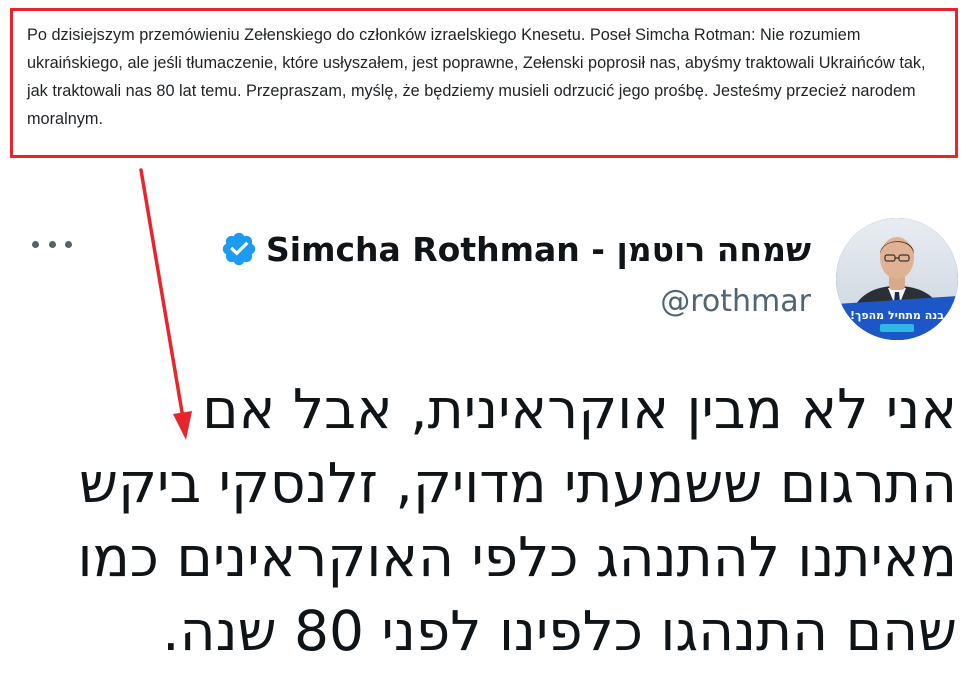 The height and width of the screenshot is (684, 977). I want to click on avatar-banner-text: בנה מתחיל מהפך!, so click(897, 315).